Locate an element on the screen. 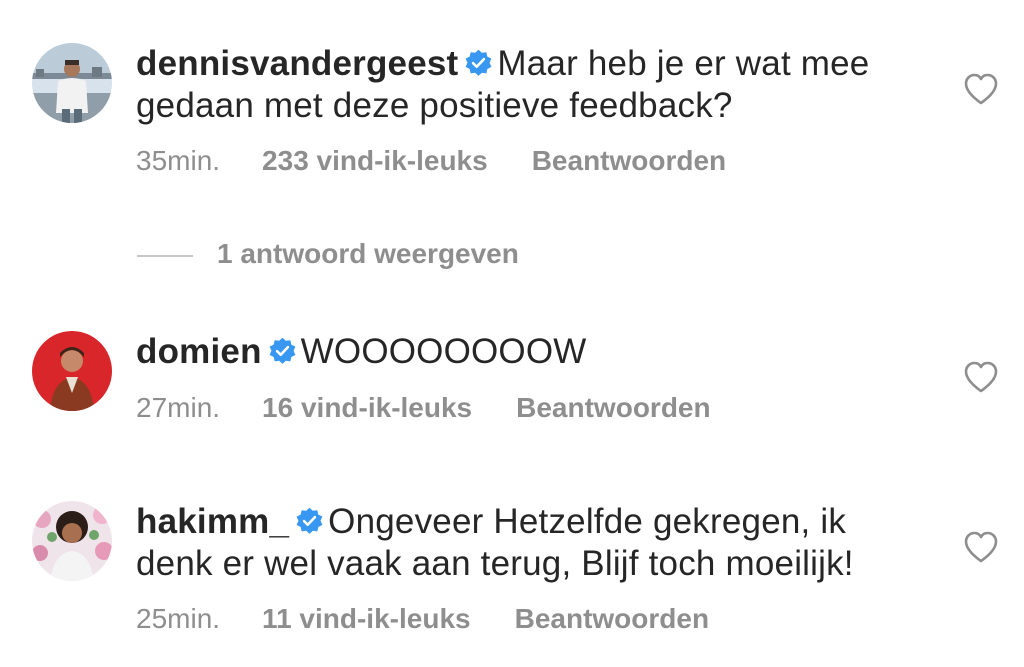  comment-meta: 27min. 16 vind-ik-leuks Beantwoorden is located at coordinates (423, 408).